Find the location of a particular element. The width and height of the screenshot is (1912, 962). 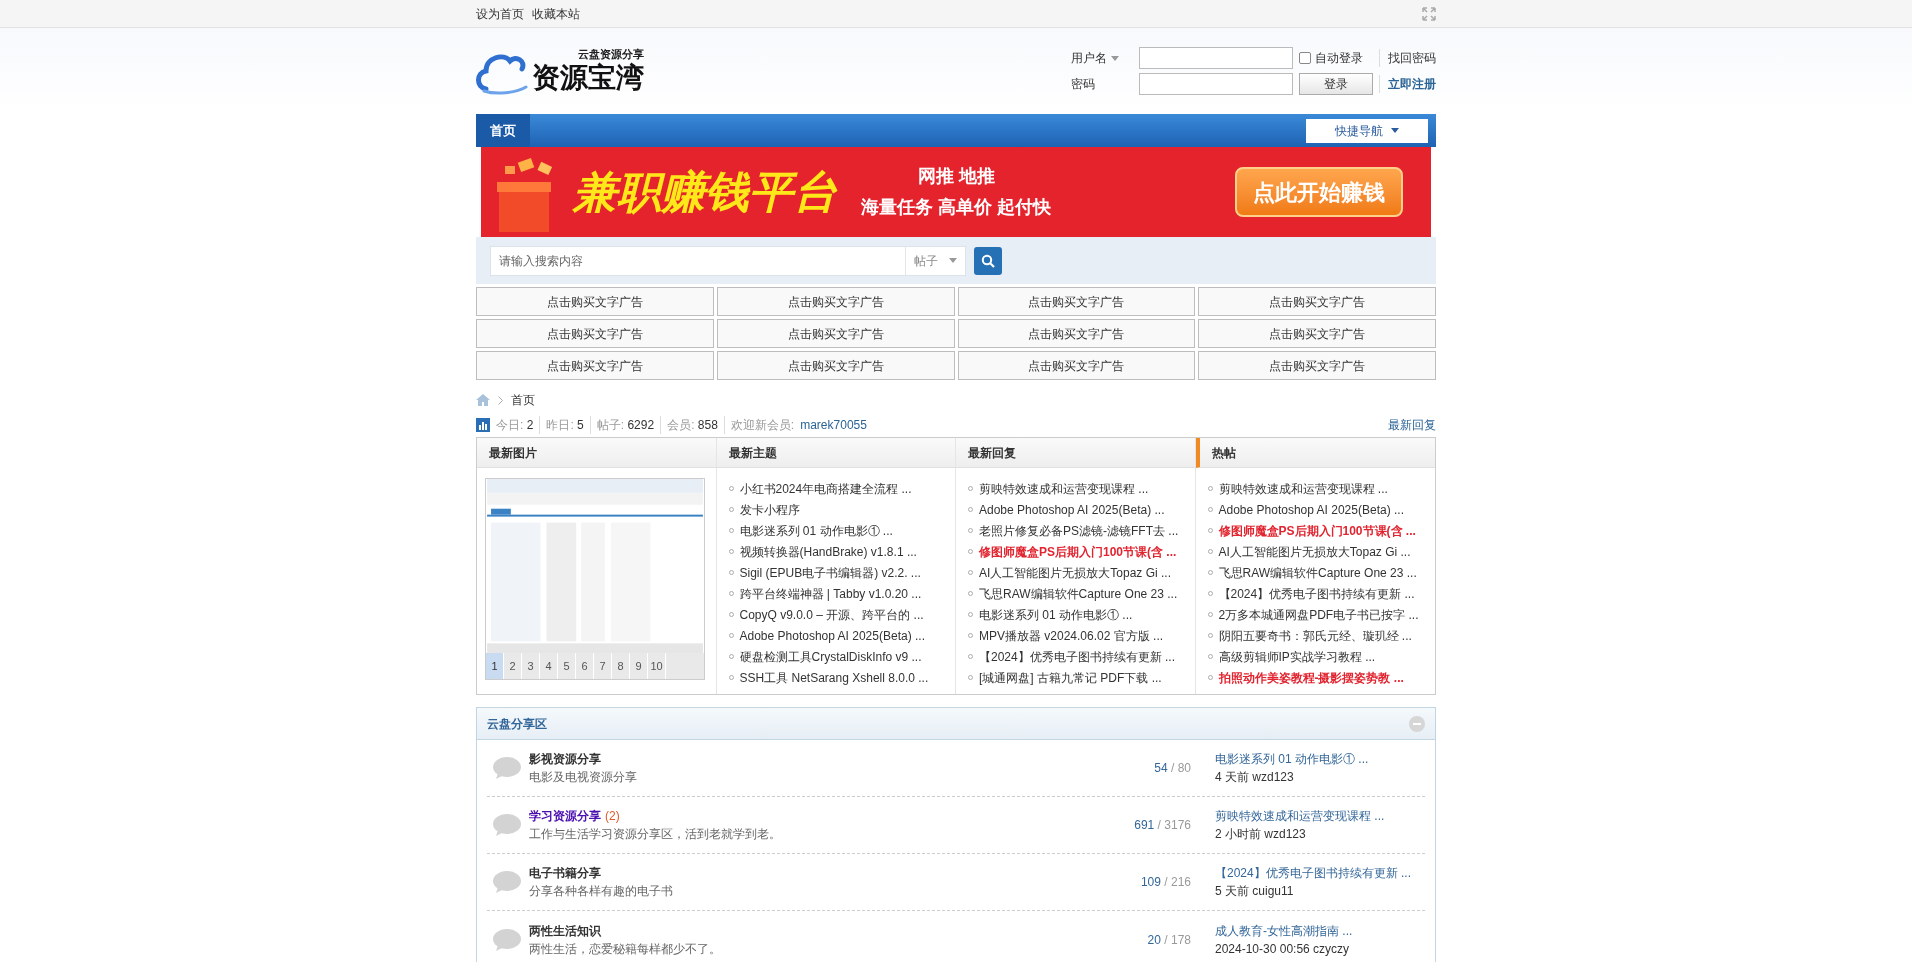

board-title: 影视资源分享 is located at coordinates (565, 759).